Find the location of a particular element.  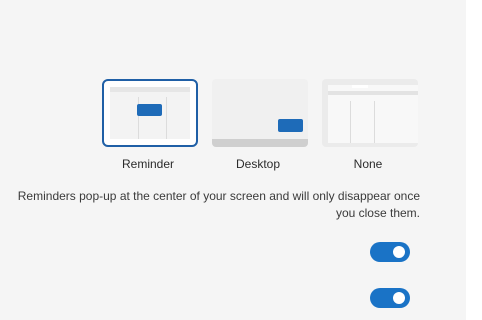

reminder-preview-window is located at coordinates (150, 113).